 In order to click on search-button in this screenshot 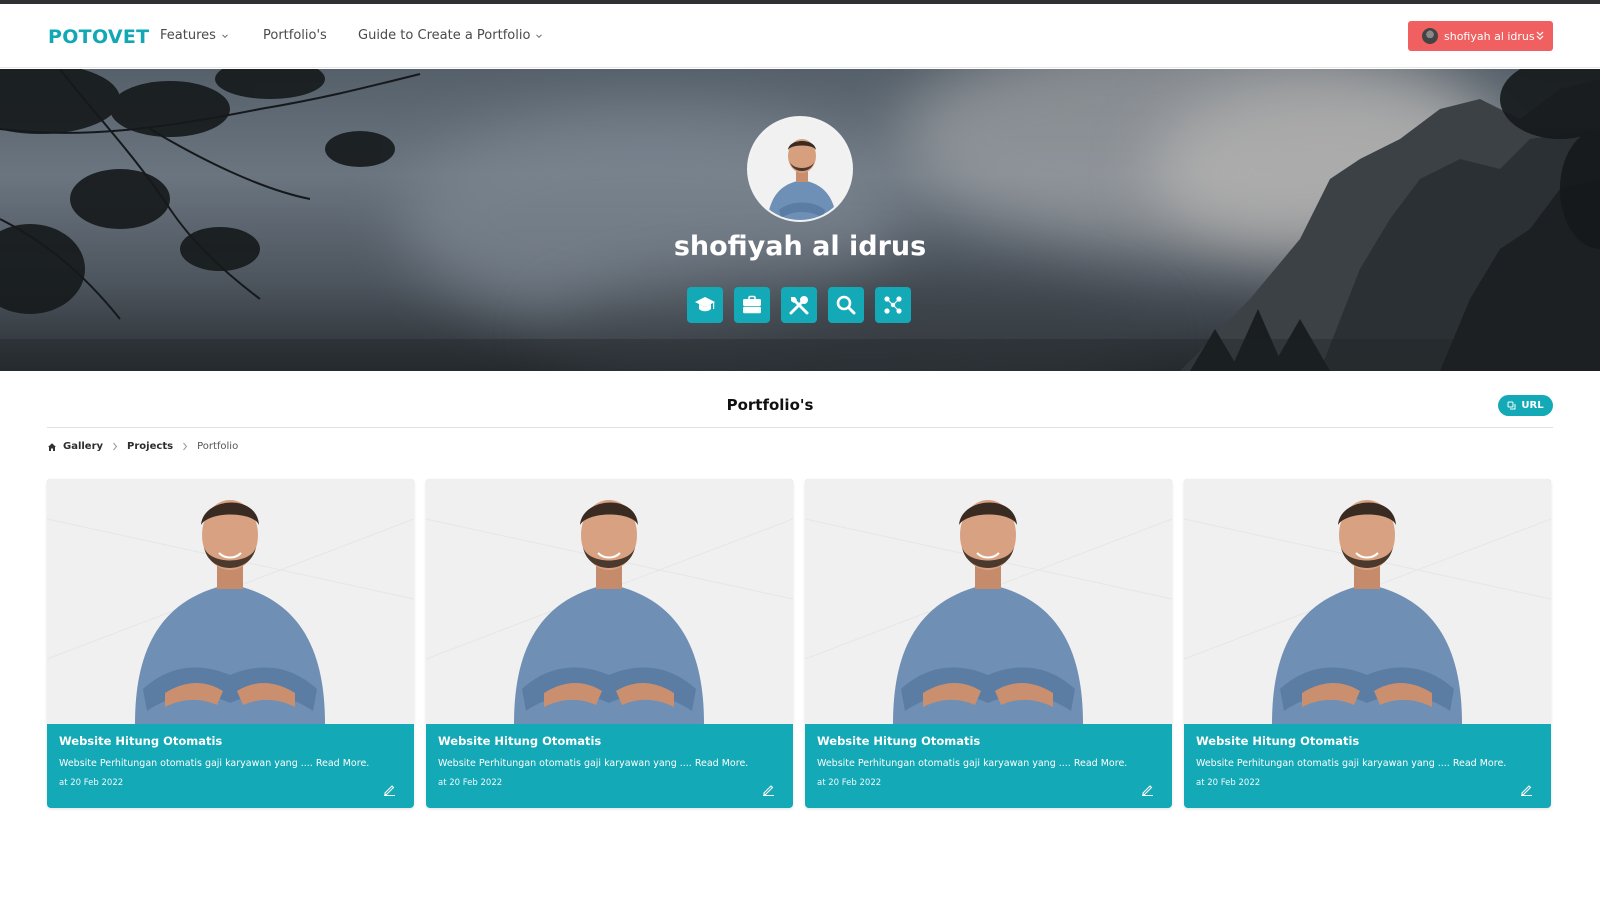, I will do `click(846, 305)`.